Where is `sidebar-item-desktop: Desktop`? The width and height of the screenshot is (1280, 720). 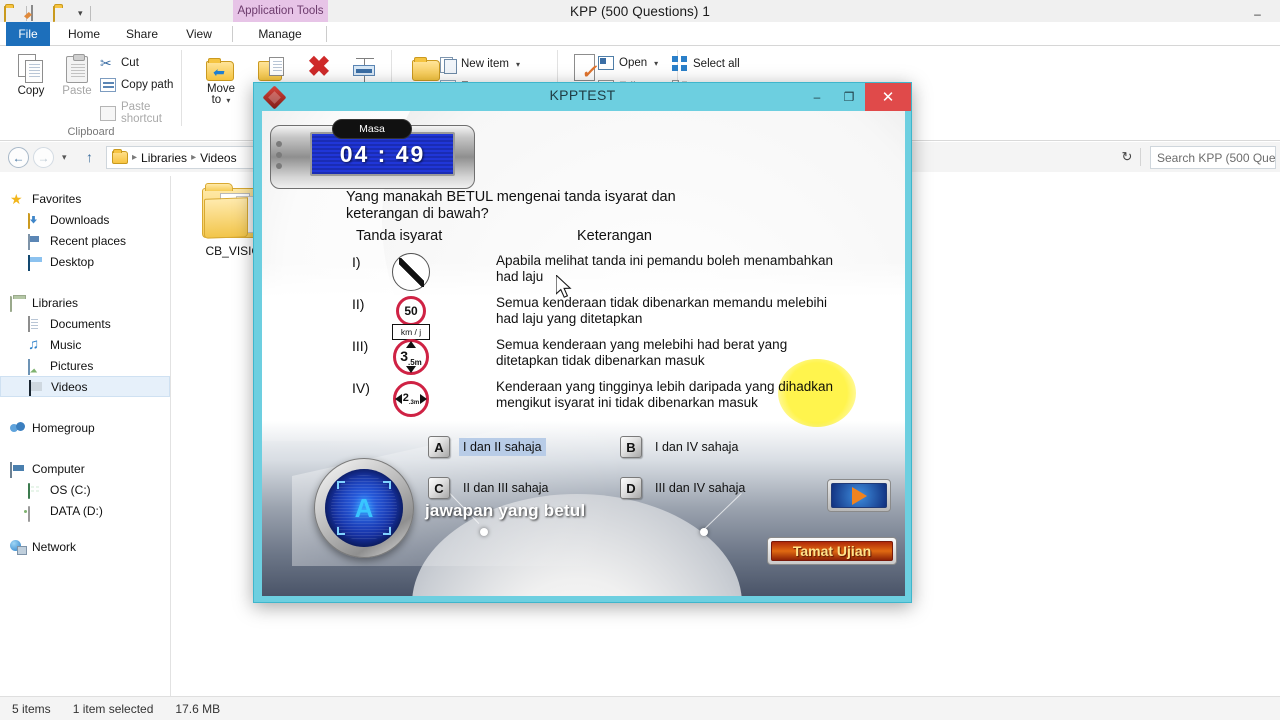
sidebar-item-desktop: Desktop is located at coordinates (85, 261).